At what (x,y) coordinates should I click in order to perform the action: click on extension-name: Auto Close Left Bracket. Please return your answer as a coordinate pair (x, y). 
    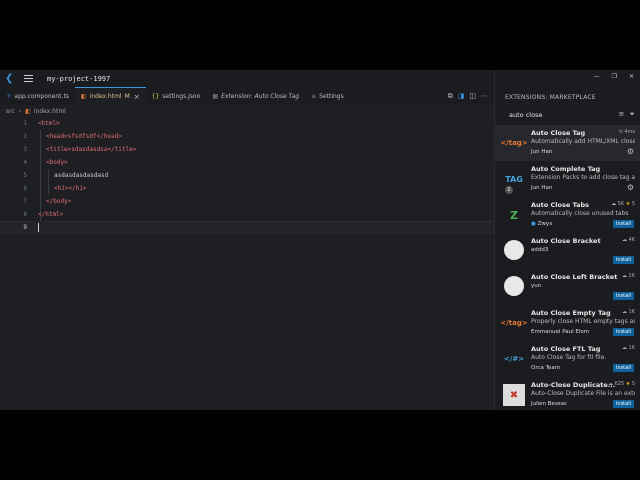
    Looking at the image, I should click on (574, 277).